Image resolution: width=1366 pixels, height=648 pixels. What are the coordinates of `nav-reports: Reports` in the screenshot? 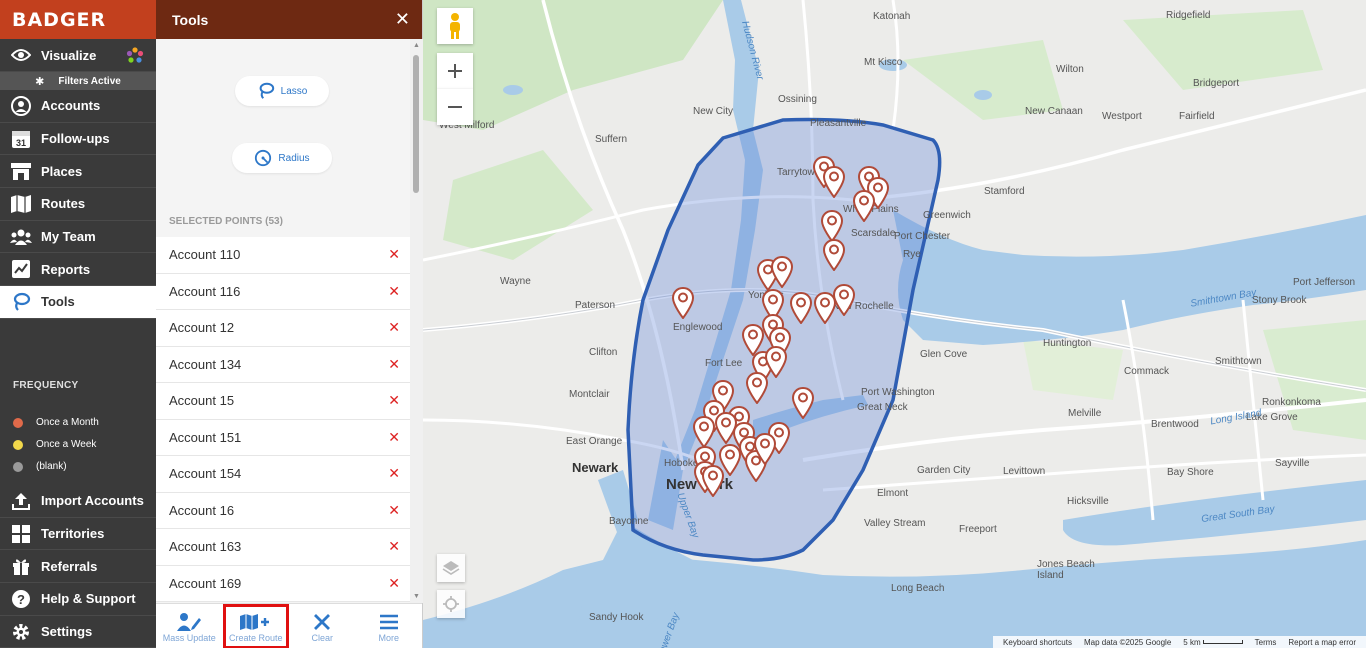 It's located at (78, 270).